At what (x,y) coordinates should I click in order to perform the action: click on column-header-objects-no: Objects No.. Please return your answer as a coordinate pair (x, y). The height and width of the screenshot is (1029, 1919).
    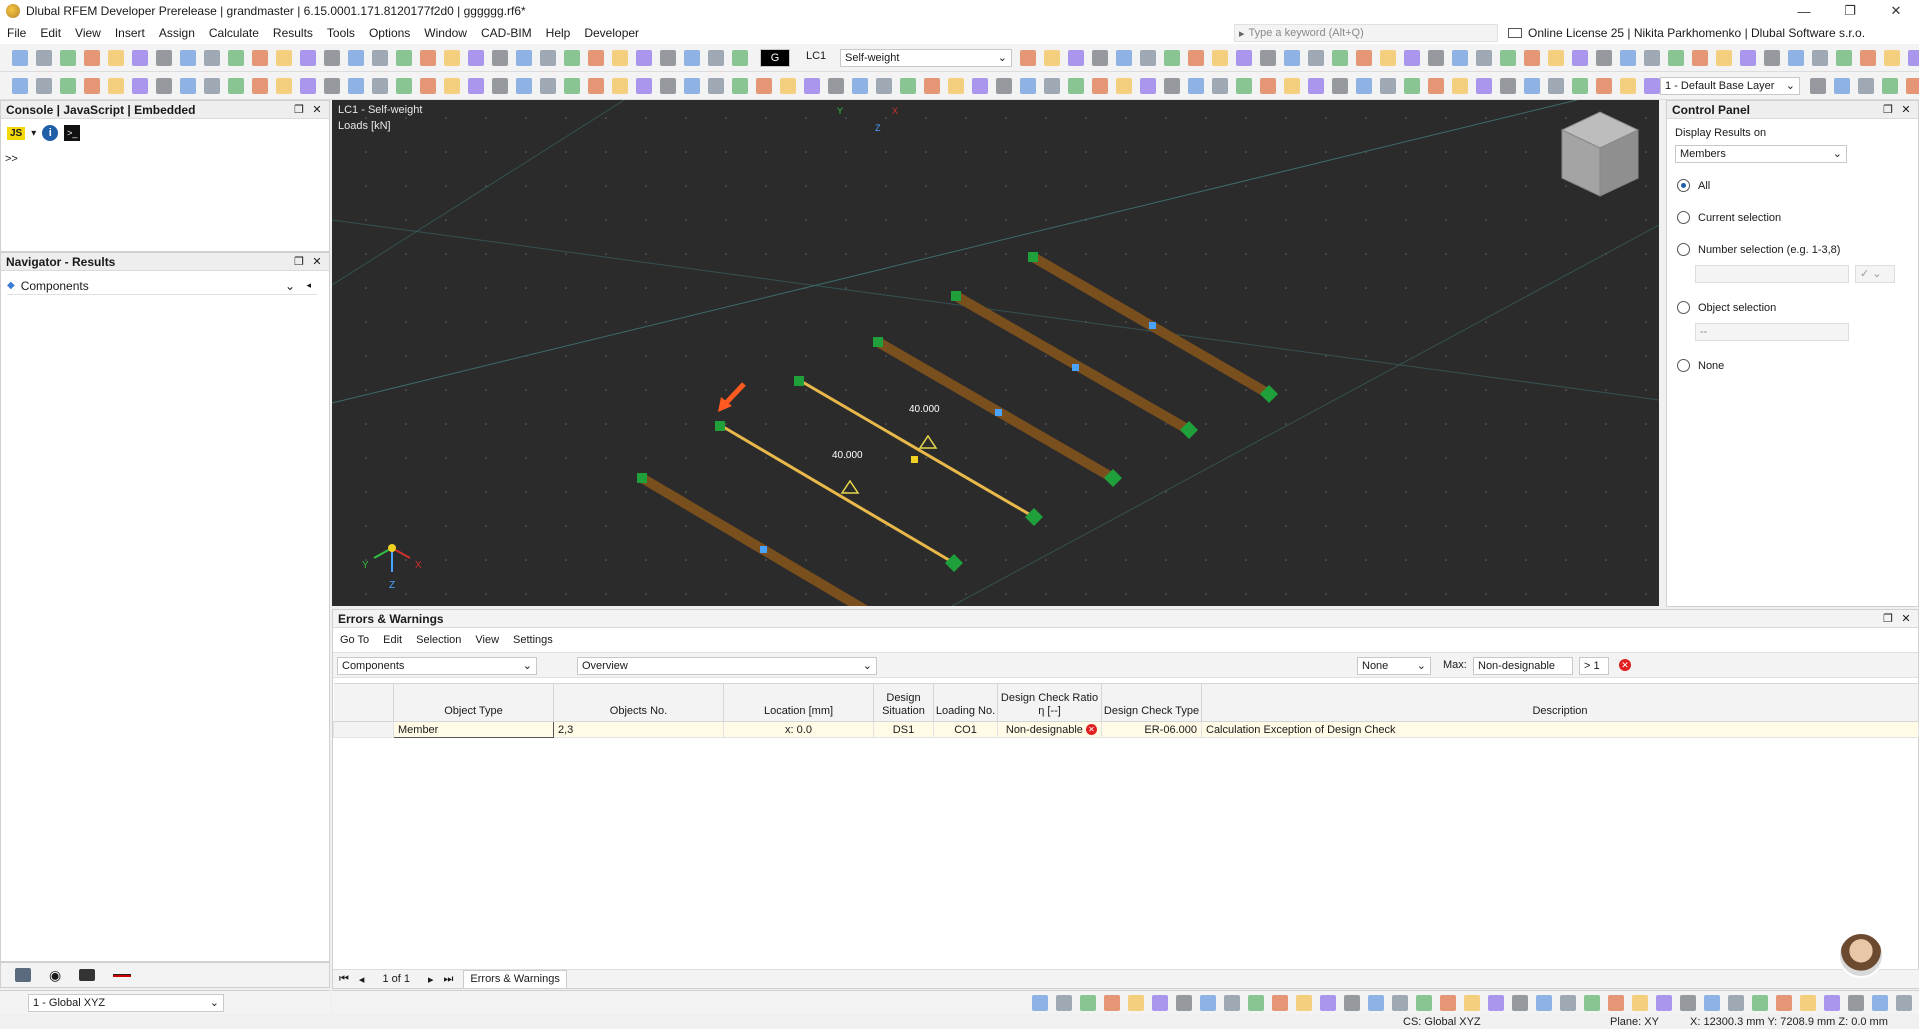
    Looking at the image, I should click on (638, 702).